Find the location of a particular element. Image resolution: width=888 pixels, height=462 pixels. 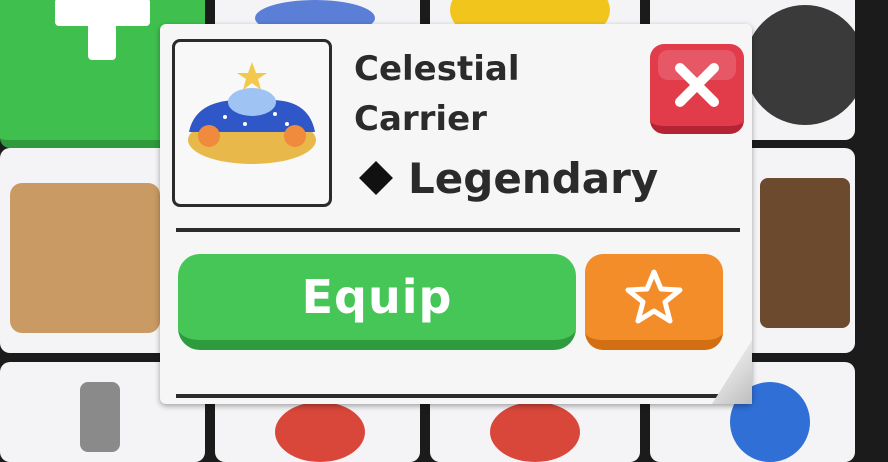

vehicle-icon is located at coordinates (252, 113).